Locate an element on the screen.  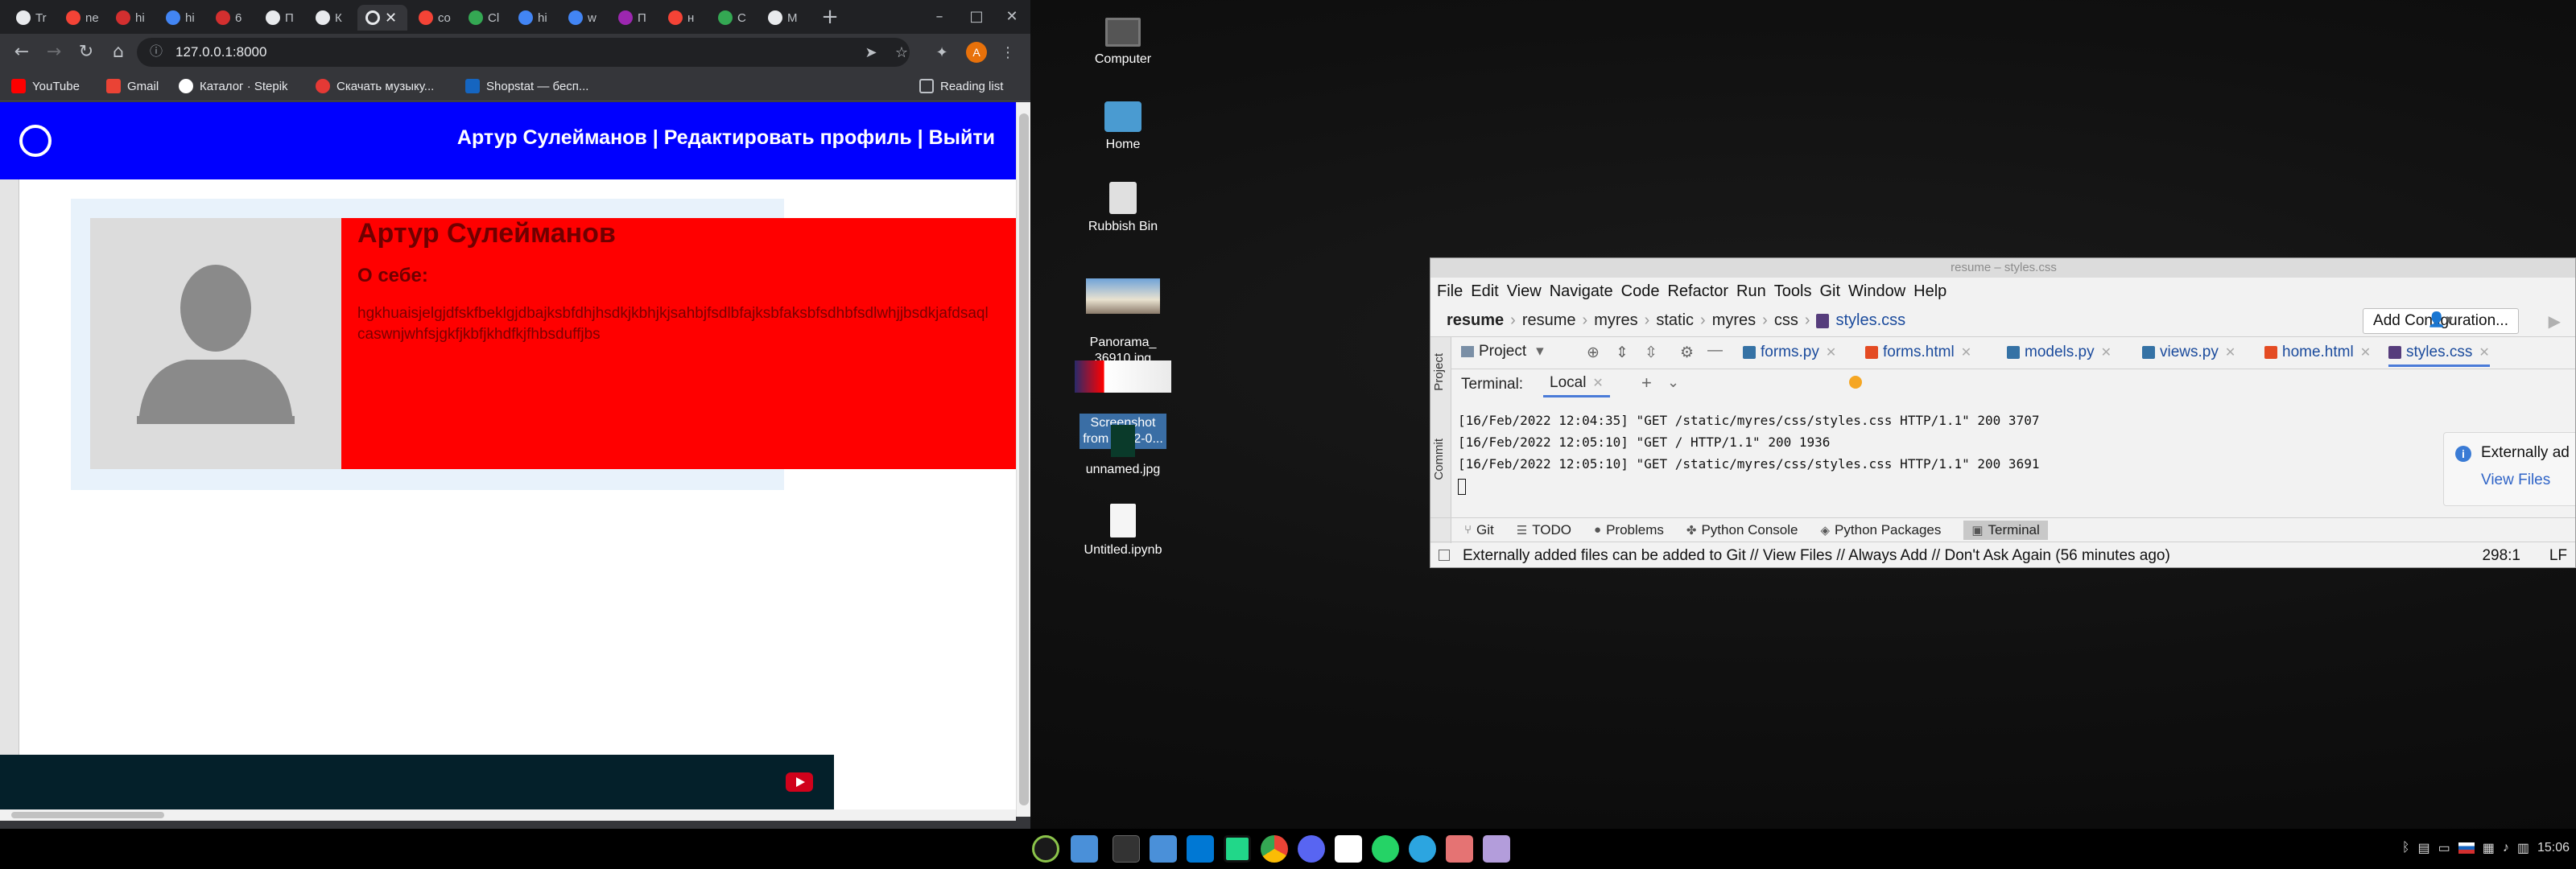
blank-app-icon is located at coordinates (1348, 849).